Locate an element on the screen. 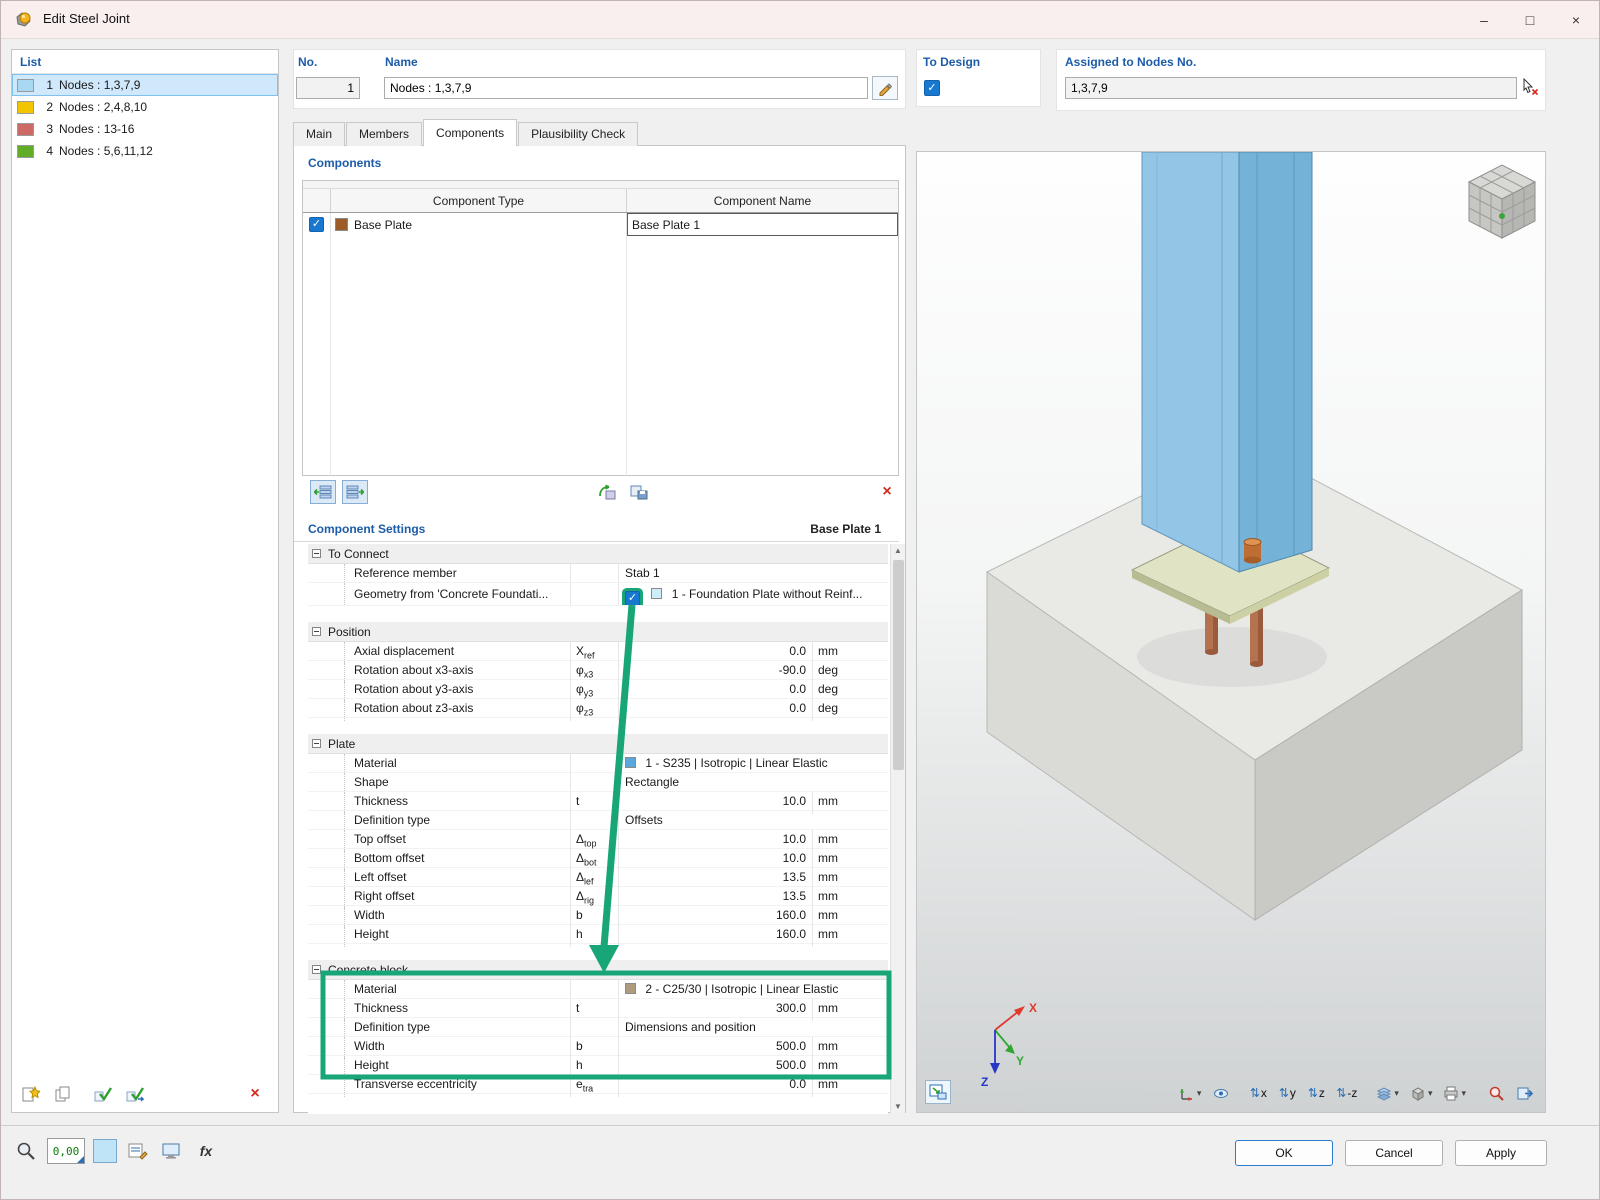 This screenshot has height=1200, width=1600. annotation-settings-icon is located at coordinates (138, 1151).